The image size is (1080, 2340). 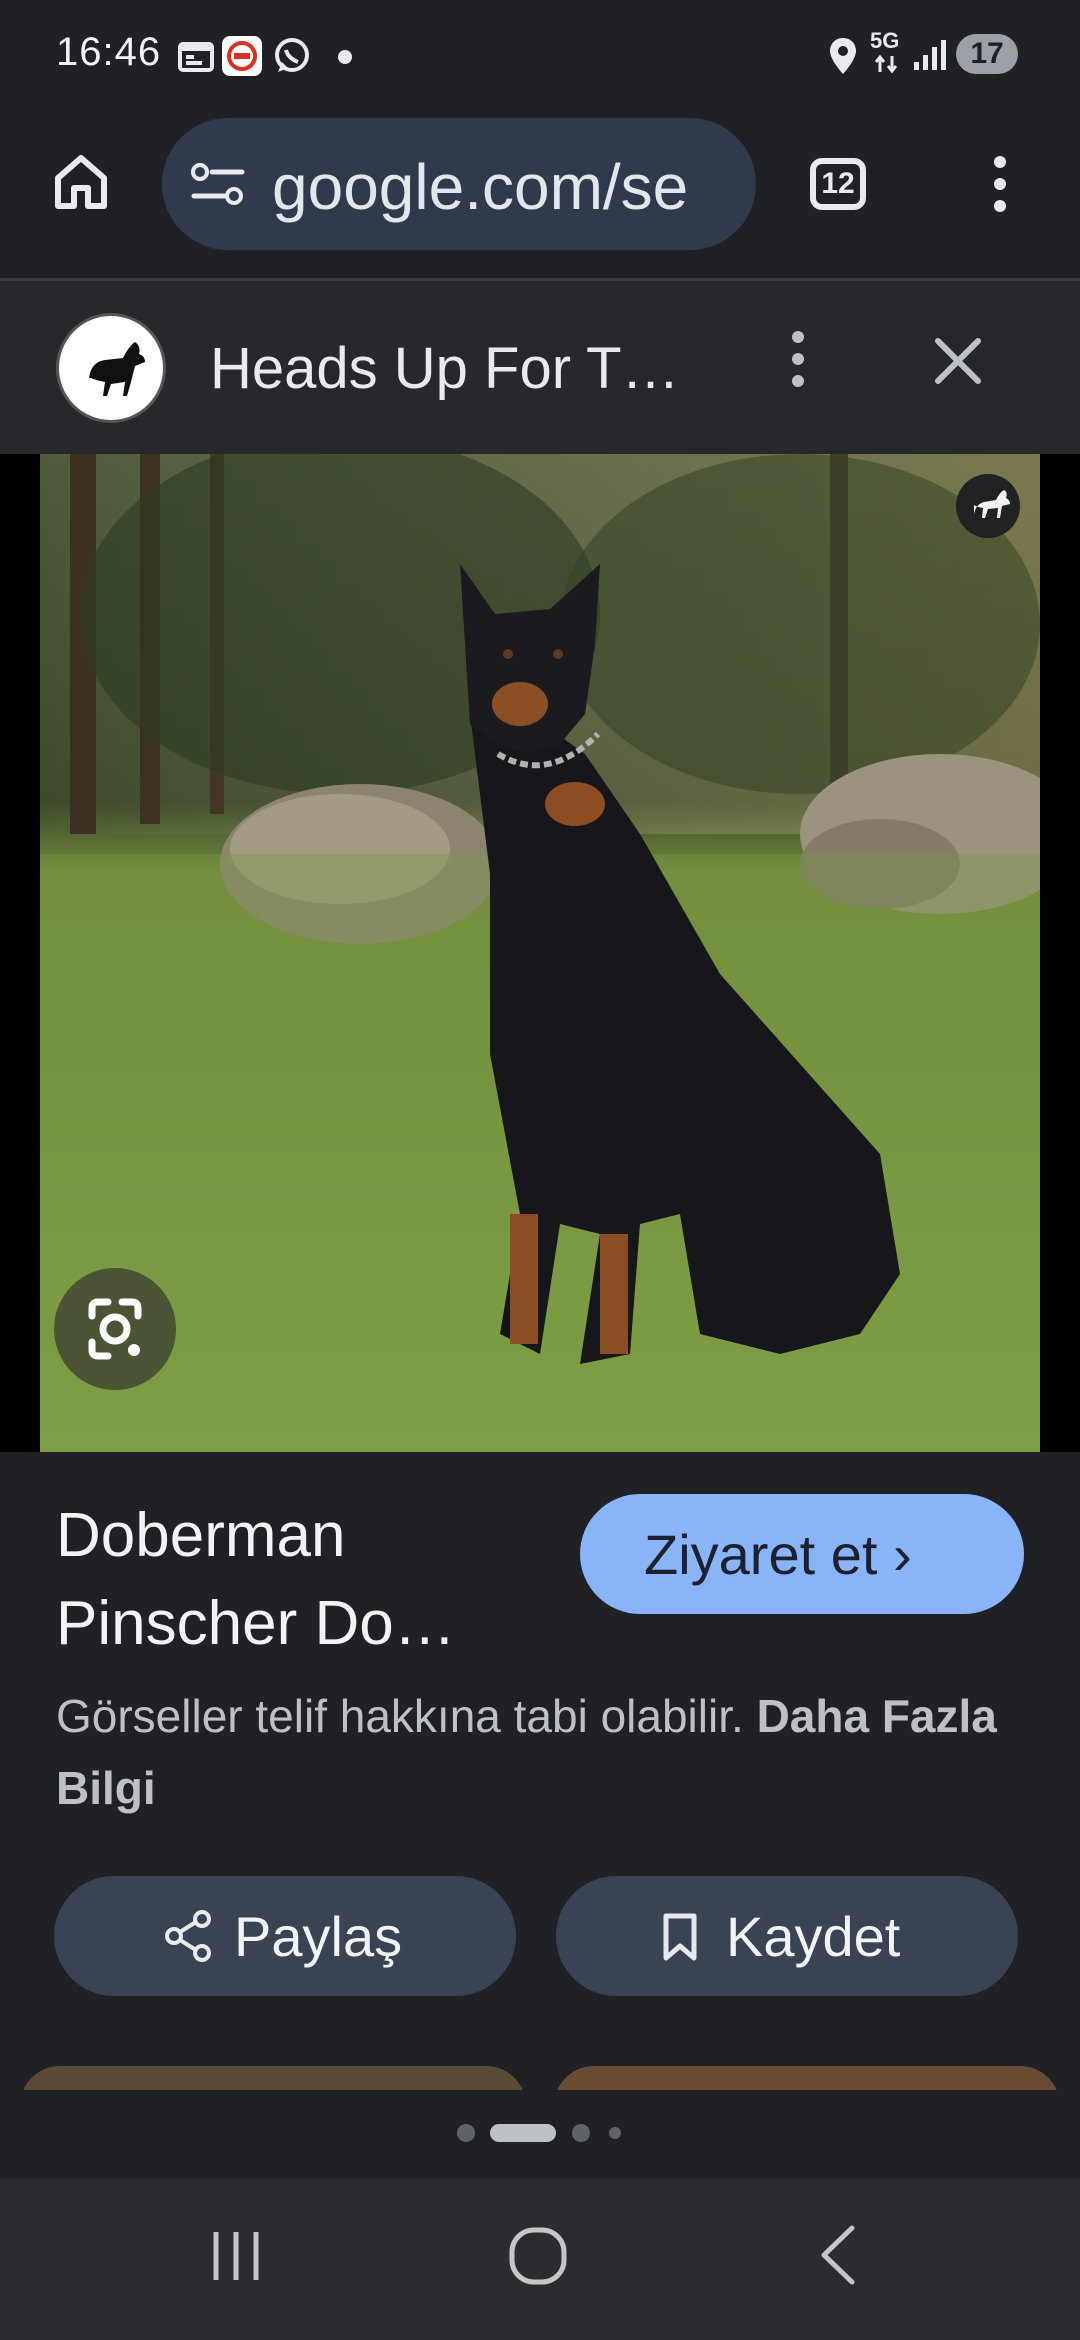 What do you see at coordinates (930, 55) in the screenshot?
I see `signal-icon` at bounding box center [930, 55].